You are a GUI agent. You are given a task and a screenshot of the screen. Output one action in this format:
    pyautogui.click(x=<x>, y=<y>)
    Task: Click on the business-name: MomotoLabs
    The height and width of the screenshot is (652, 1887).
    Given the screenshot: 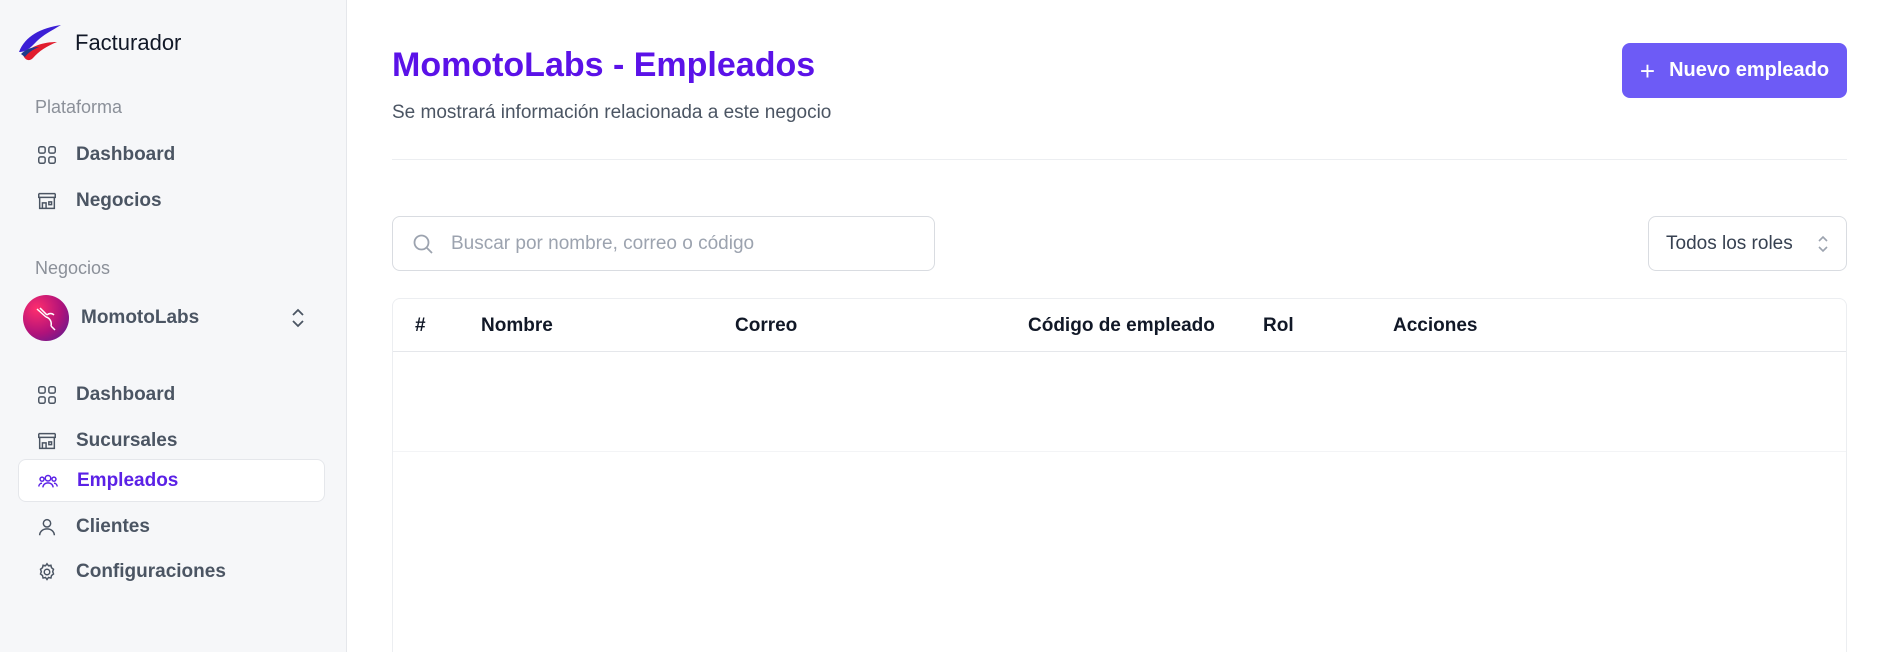 What is the action you would take?
    pyautogui.click(x=140, y=317)
    